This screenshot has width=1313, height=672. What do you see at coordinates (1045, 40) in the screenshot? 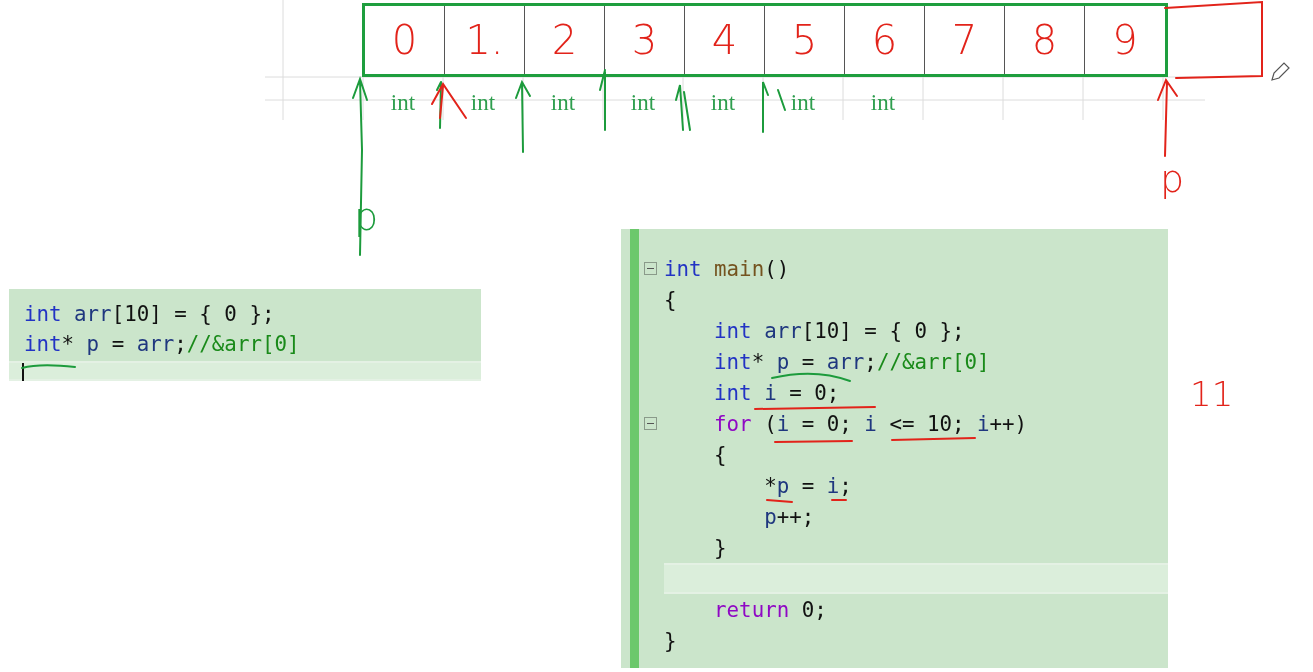
I see `table-cell: 8` at bounding box center [1045, 40].